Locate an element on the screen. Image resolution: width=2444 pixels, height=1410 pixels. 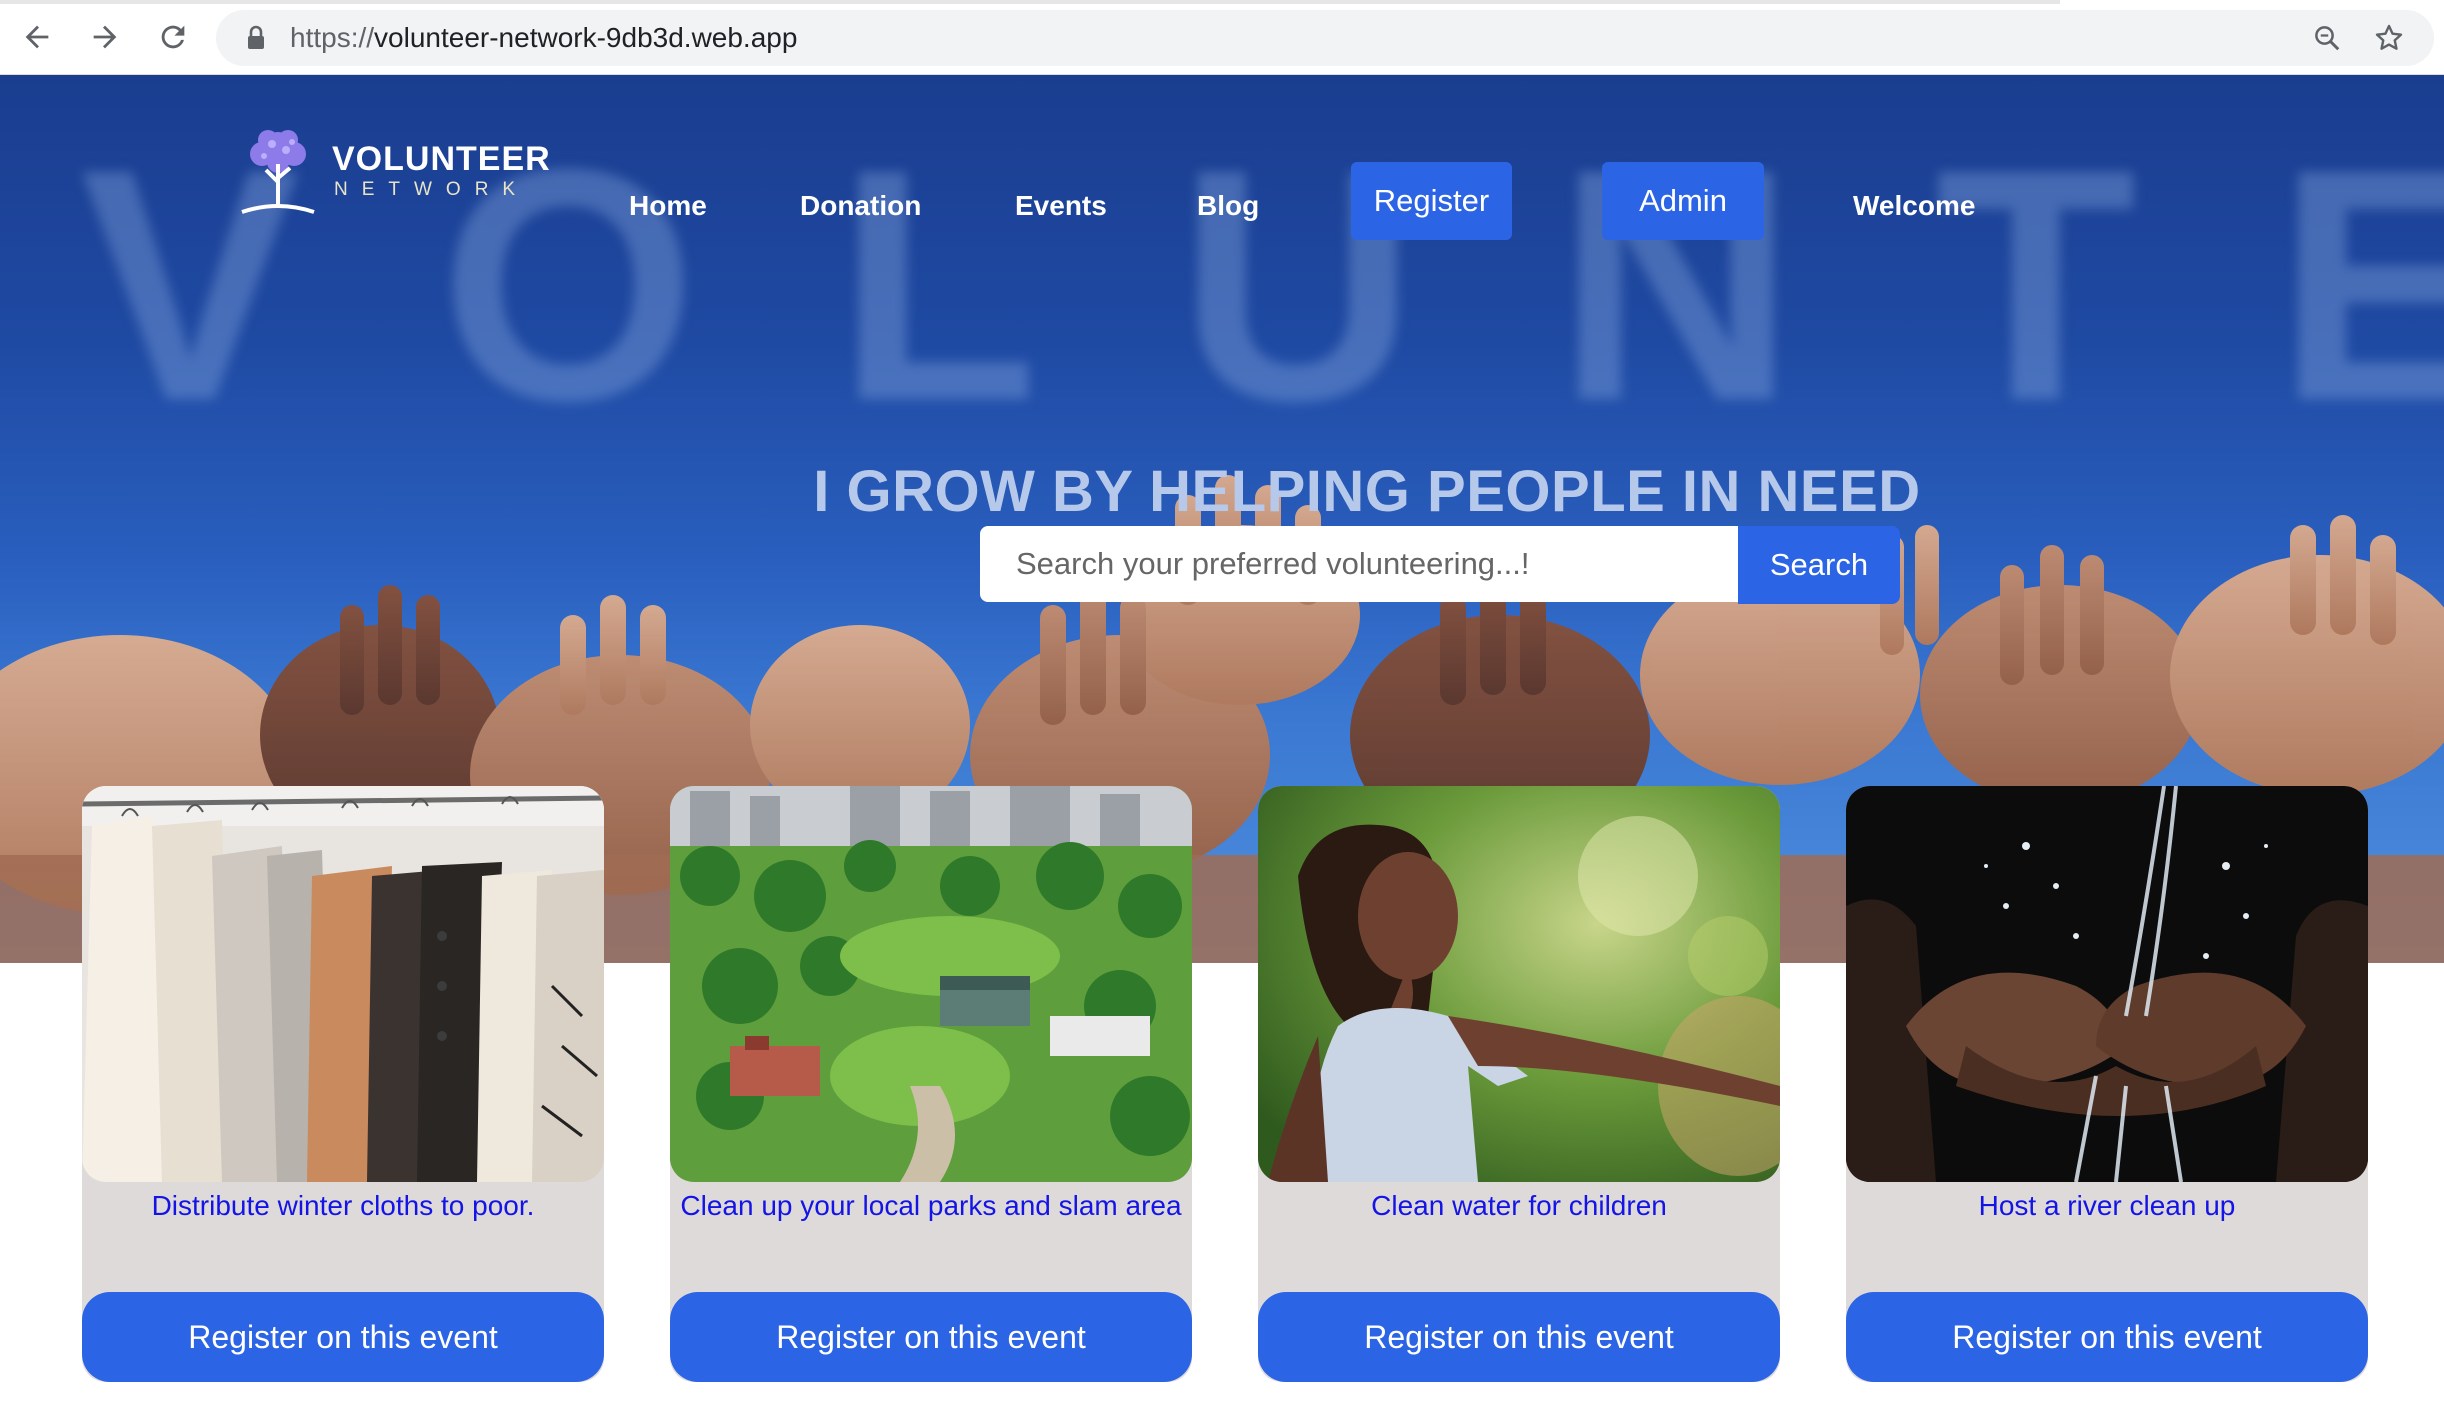
event-title: Clean up your local parks and slam area is located at coordinates (931, 1206).